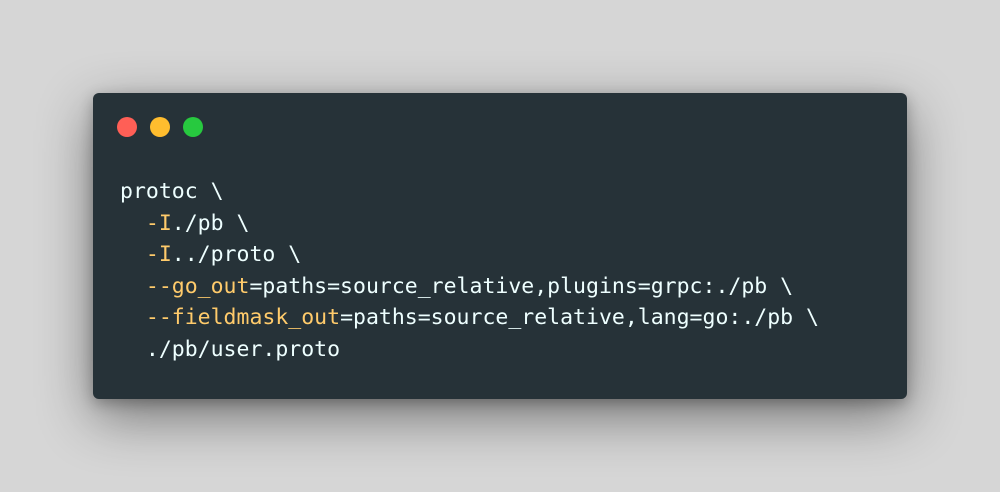 The image size is (1000, 492). I want to click on code-line: ./pb/user.proto, so click(469, 350).